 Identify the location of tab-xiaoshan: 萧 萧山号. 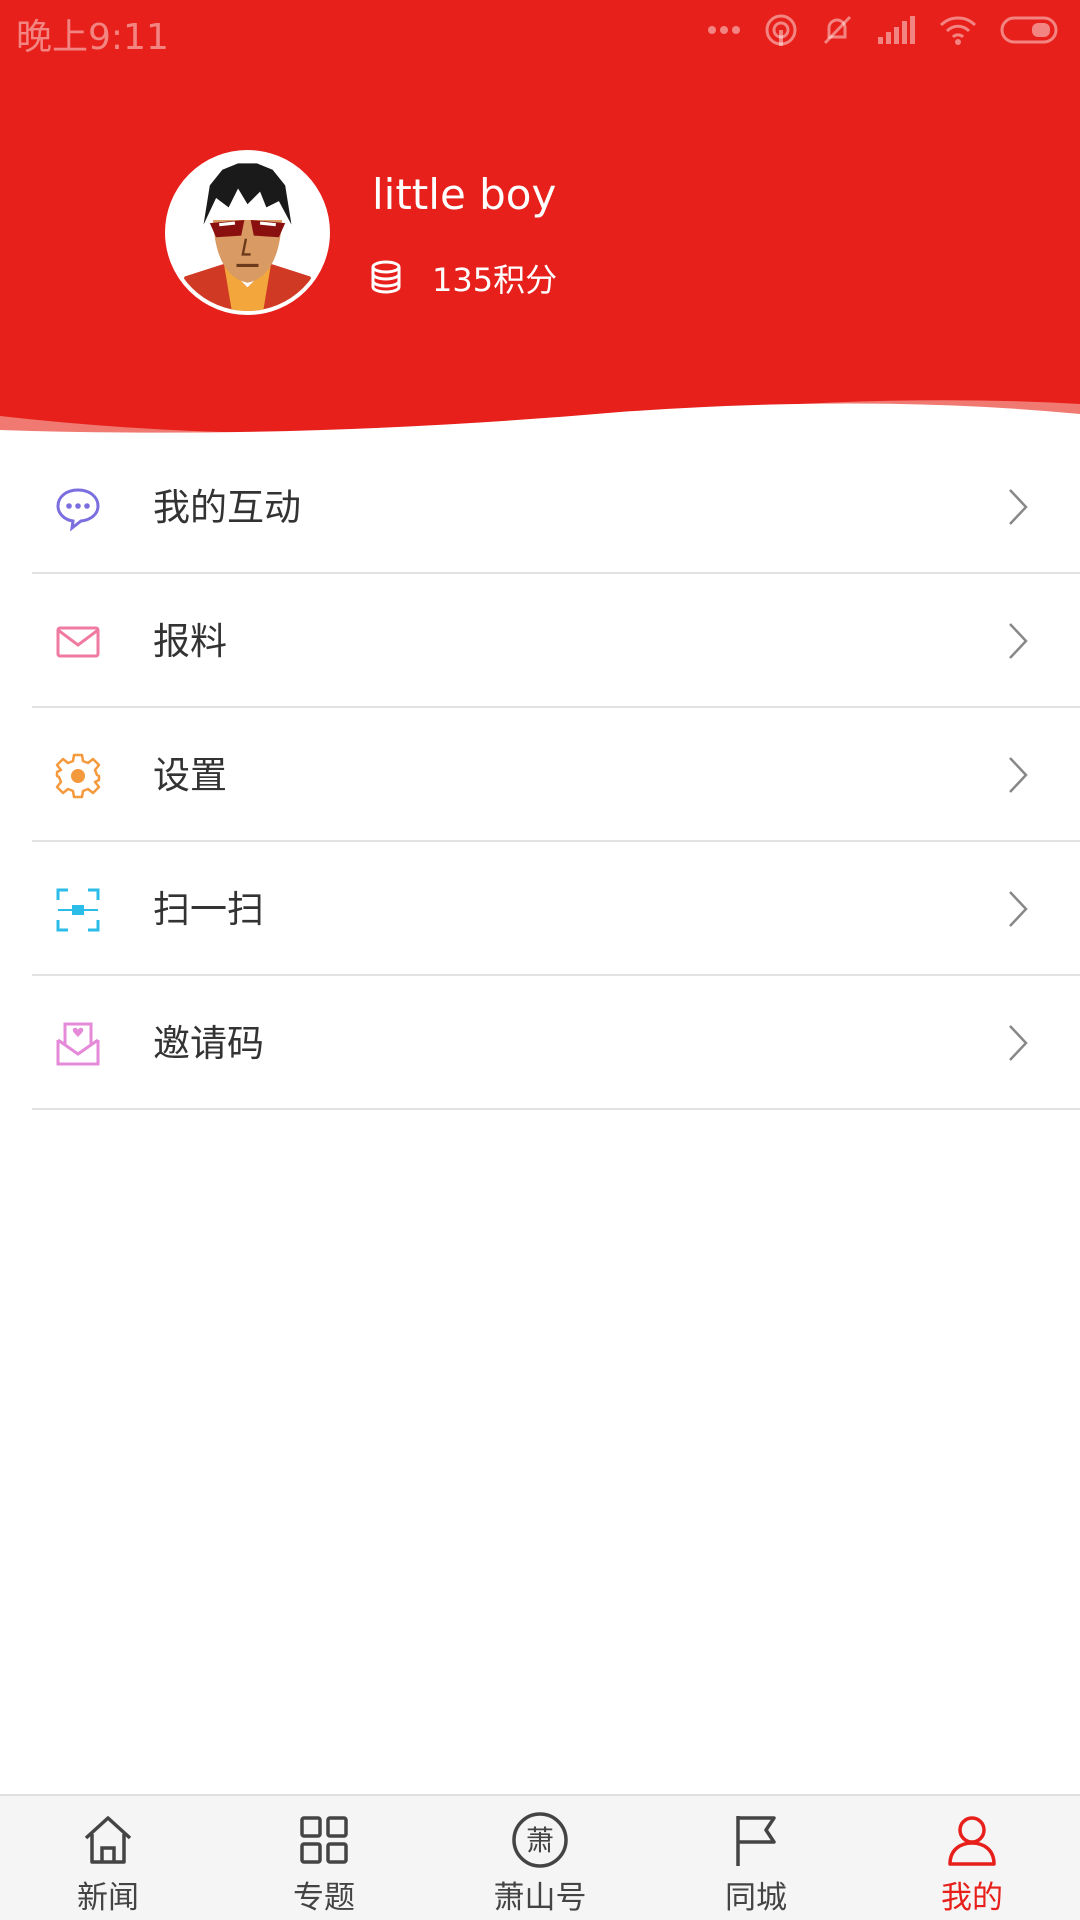
(540, 1858).